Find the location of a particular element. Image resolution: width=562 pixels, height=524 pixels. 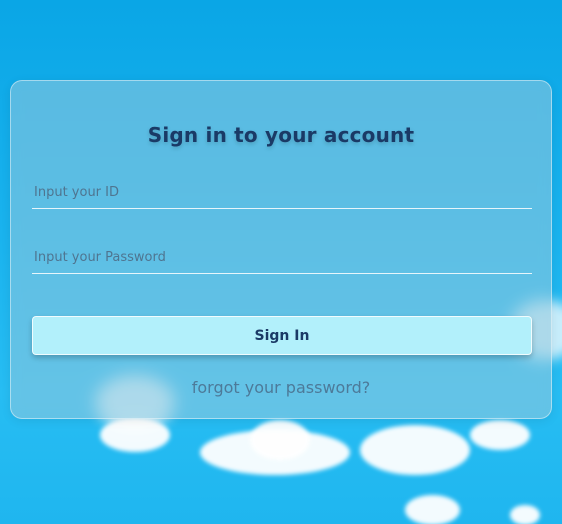

password-input is located at coordinates (282, 258).